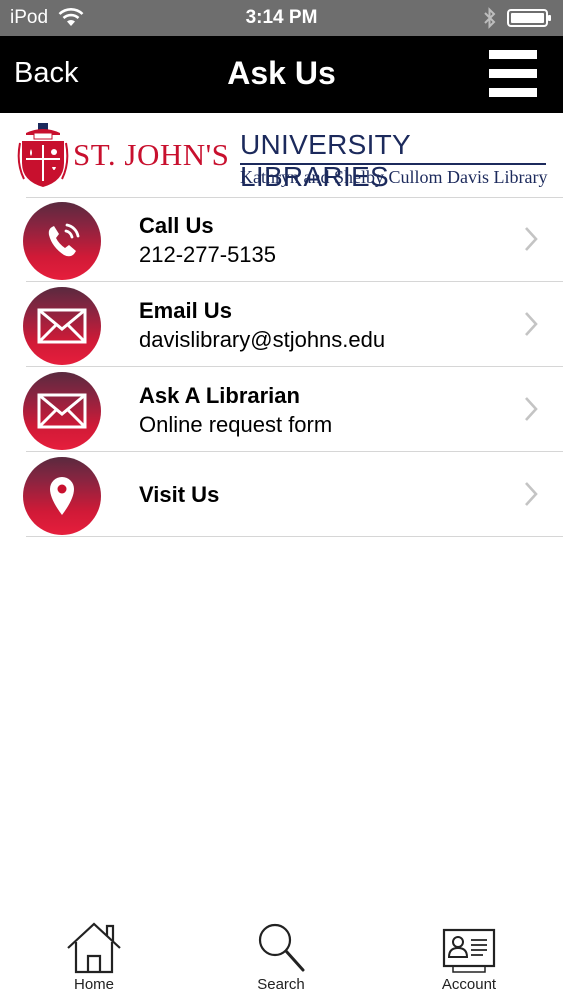 This screenshot has width=563, height=1000. Describe the element at coordinates (93, 984) in the screenshot. I see `tab-label: Home` at that location.